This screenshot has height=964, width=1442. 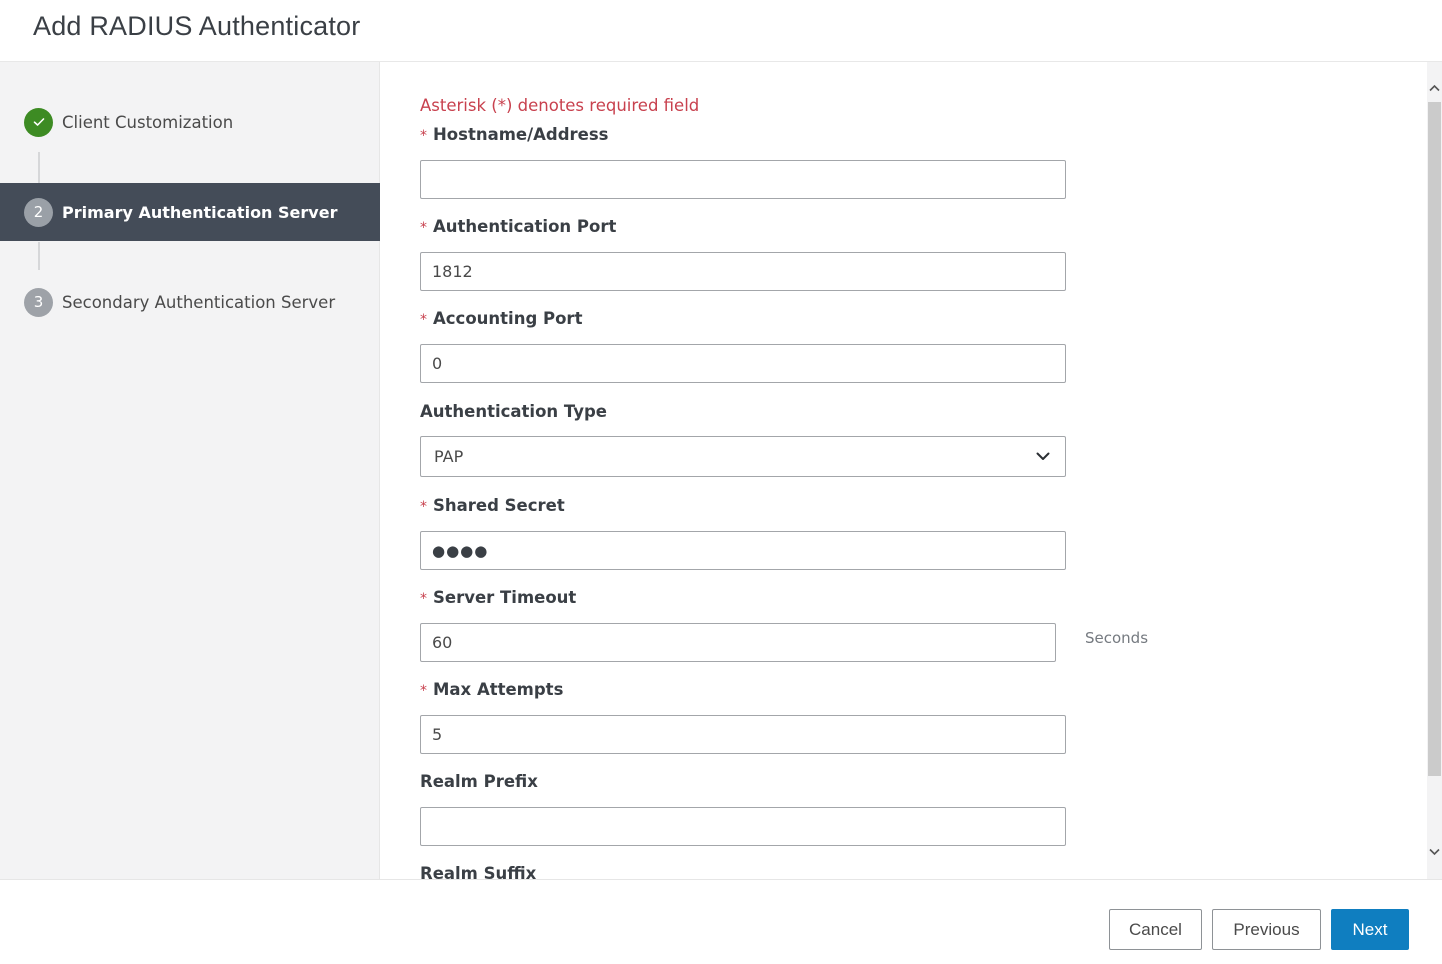 I want to click on shared-secret-label: * Shared Secret, so click(x=492, y=505).